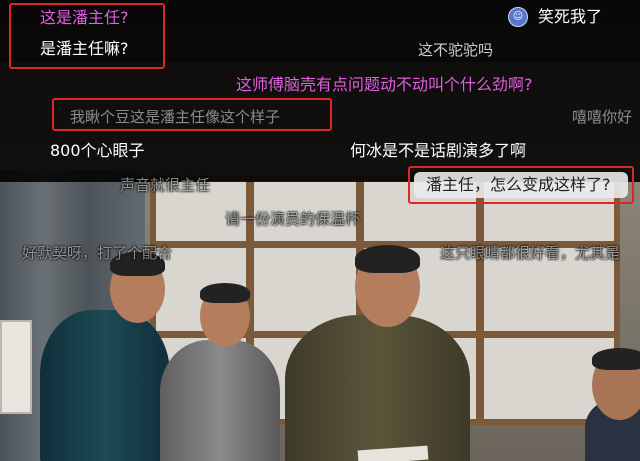  What do you see at coordinates (518, 17) in the screenshot?
I see `avatar-icon: ☺` at bounding box center [518, 17].